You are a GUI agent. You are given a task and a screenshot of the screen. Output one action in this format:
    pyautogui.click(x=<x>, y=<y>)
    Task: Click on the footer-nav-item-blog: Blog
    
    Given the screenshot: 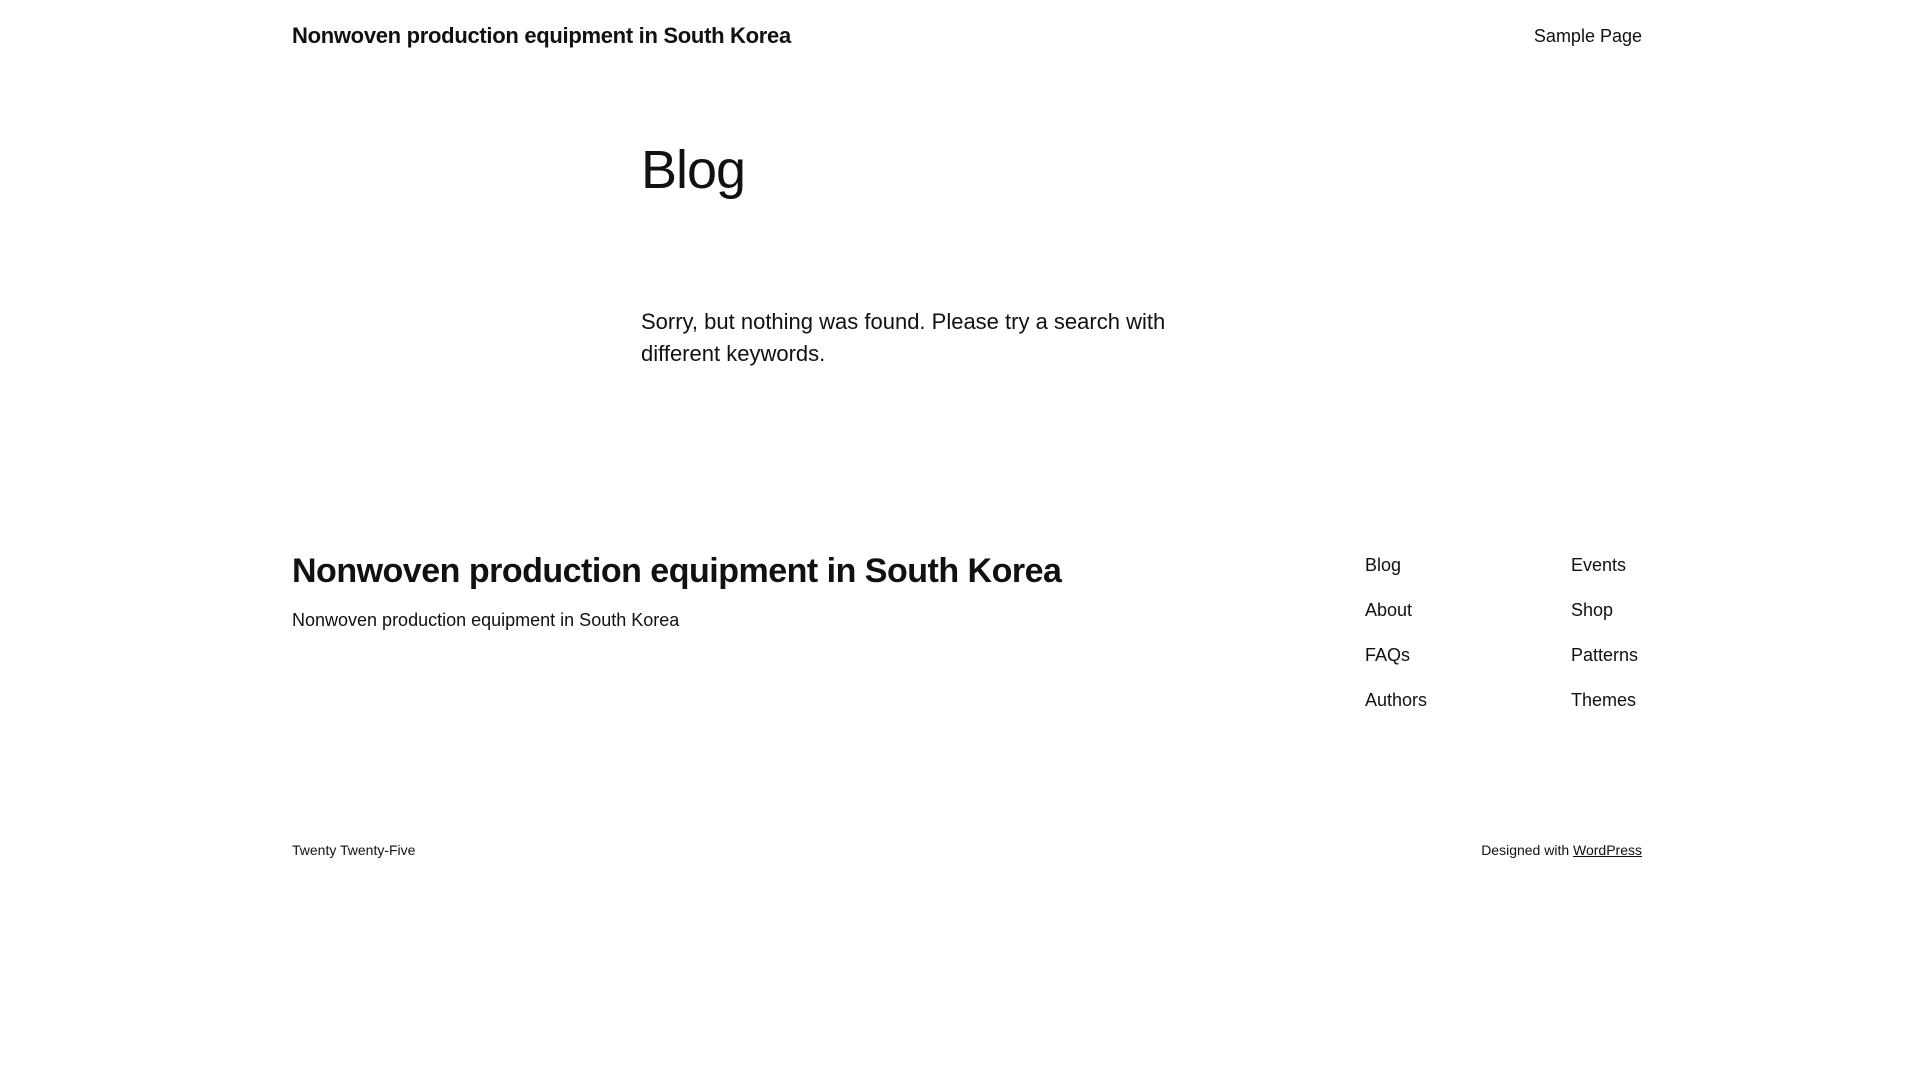 What is the action you would take?
    pyautogui.click(x=1396, y=565)
    